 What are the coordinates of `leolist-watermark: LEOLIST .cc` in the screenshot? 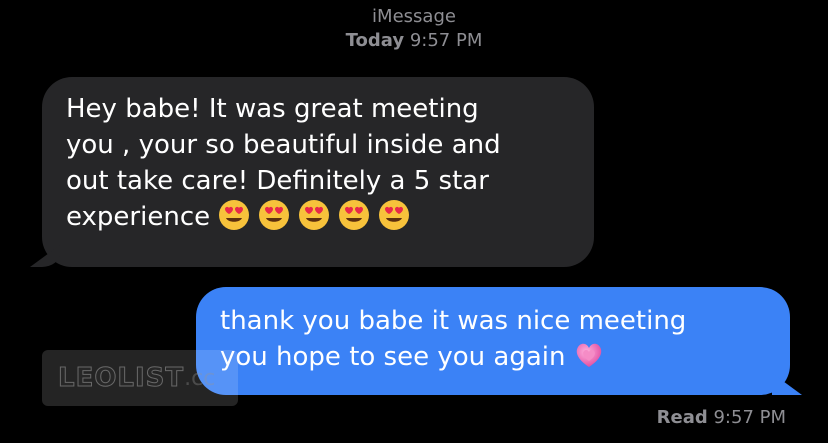 It's located at (140, 378).